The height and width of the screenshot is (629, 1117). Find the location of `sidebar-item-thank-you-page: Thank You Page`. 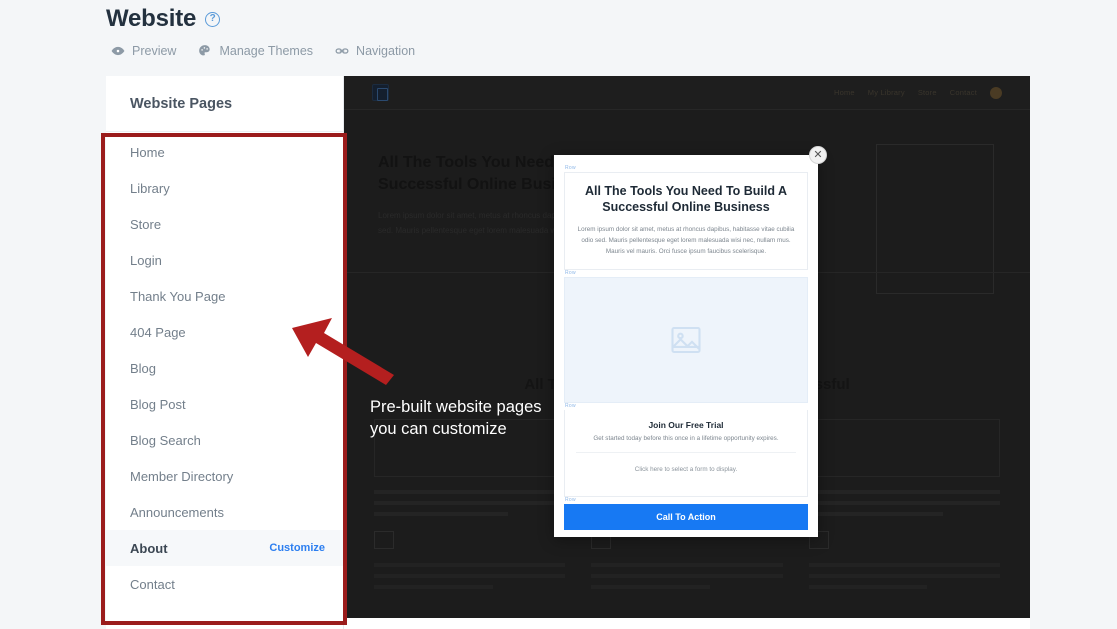

sidebar-item-thank-you-page: Thank You Page is located at coordinates (224, 296).